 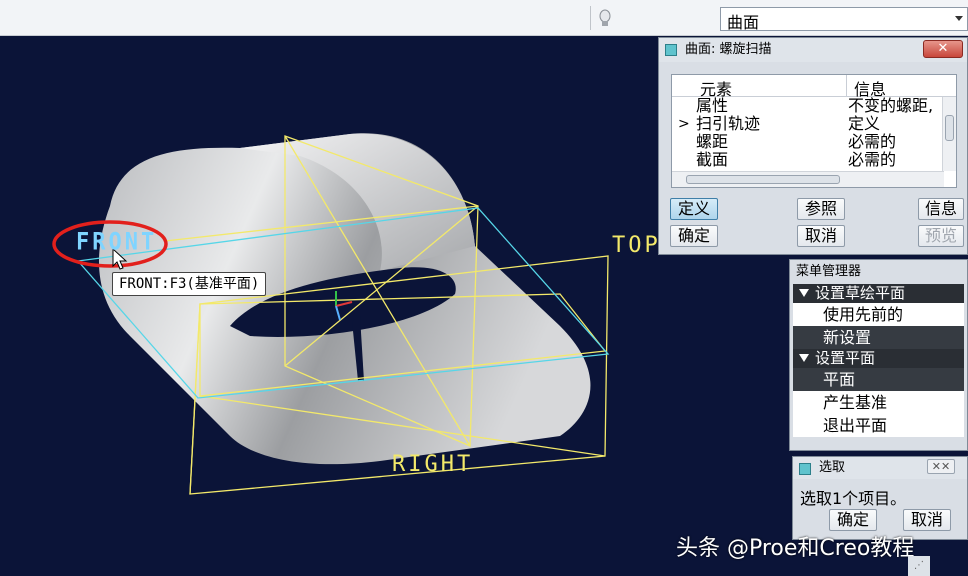 What do you see at coordinates (853, 520) in the screenshot?
I see `select-ok-button: 确定` at bounding box center [853, 520].